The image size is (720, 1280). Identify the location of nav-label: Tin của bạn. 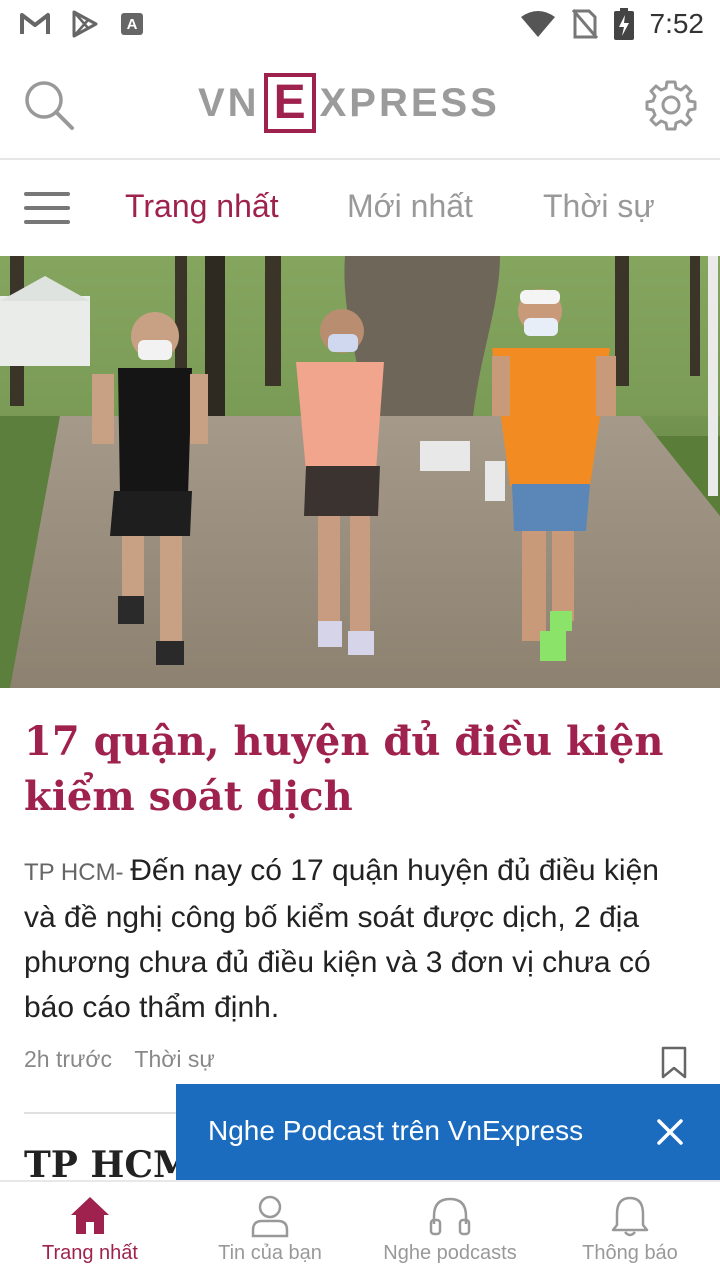
(270, 1253).